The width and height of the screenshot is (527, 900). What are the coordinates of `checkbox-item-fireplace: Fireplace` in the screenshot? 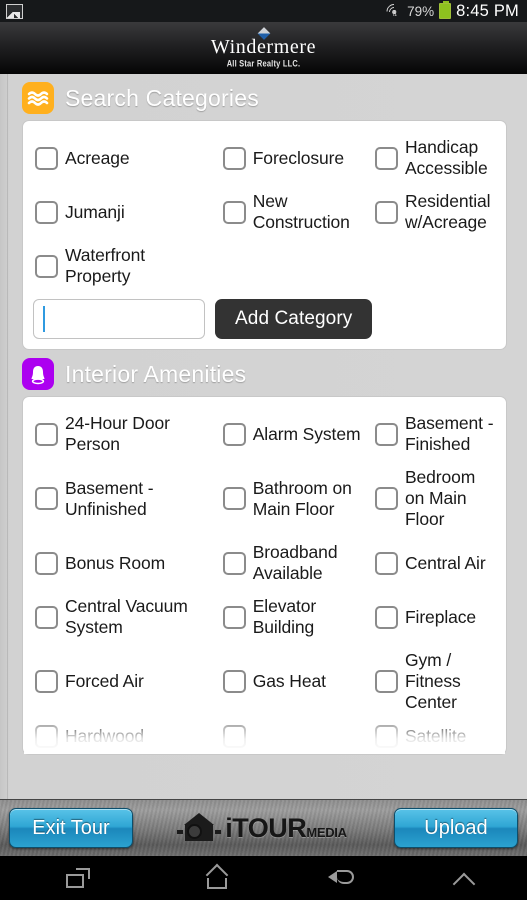 It's located at (434, 617).